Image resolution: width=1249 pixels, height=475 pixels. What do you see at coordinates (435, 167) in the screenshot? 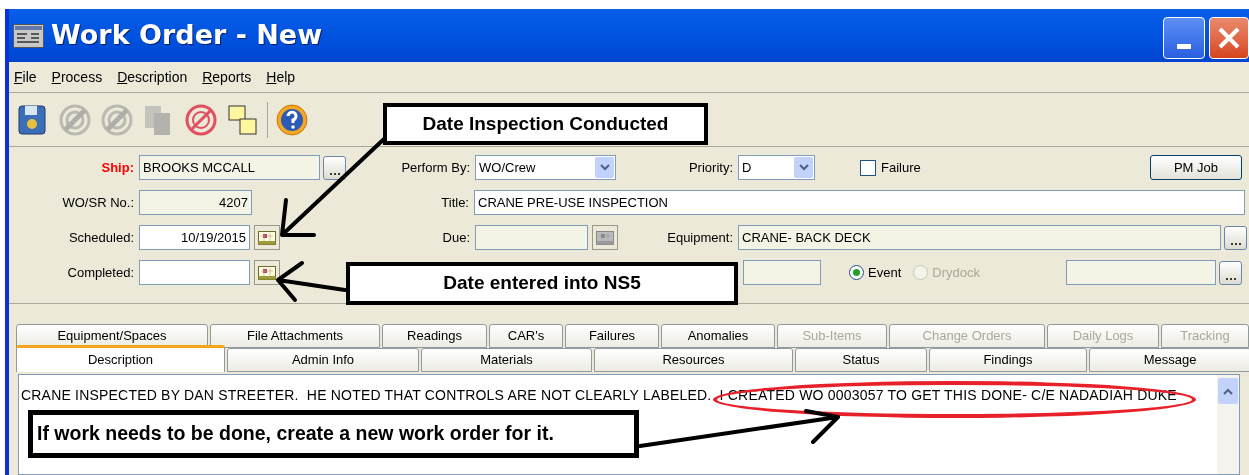
I see `field-label: Perform By:` at bounding box center [435, 167].